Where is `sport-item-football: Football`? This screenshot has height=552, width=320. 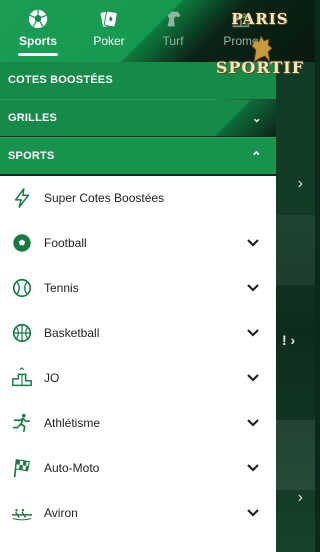
sport-item-football: Football is located at coordinates (138, 243).